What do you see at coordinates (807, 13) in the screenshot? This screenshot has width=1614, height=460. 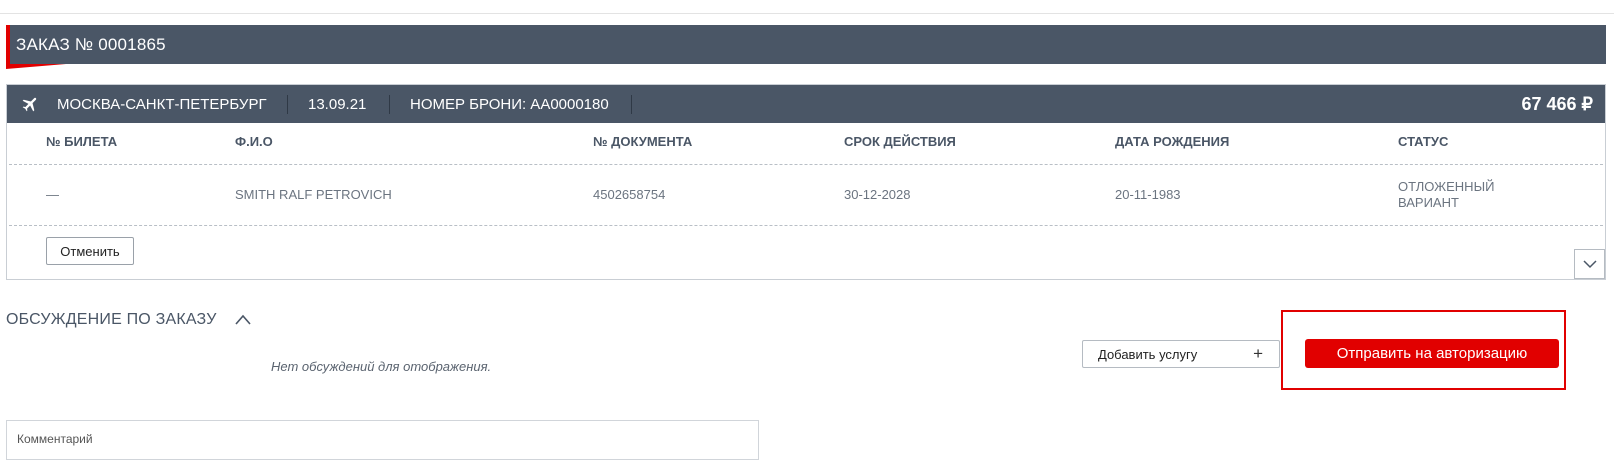 I see `top-divider` at bounding box center [807, 13].